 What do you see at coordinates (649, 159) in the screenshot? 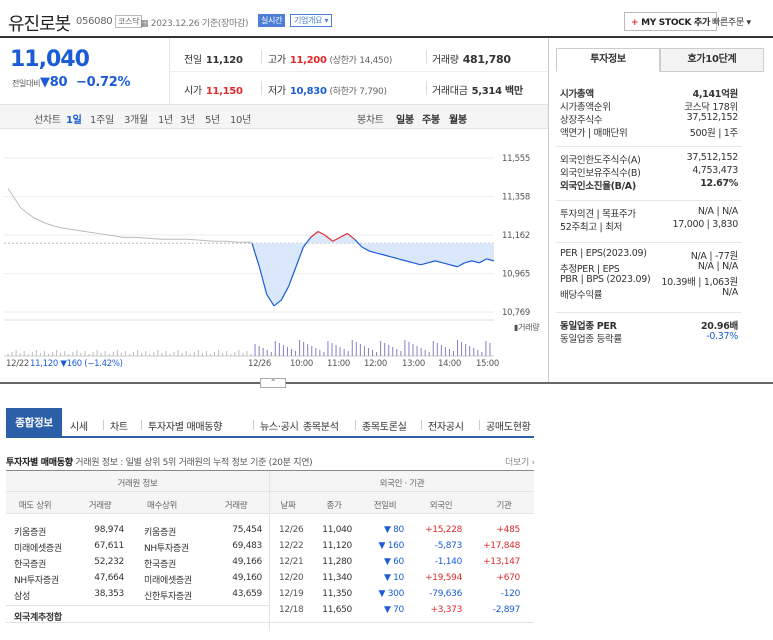
I see `info-row: 외국인한도주식수(A) 37,512,152` at bounding box center [649, 159].